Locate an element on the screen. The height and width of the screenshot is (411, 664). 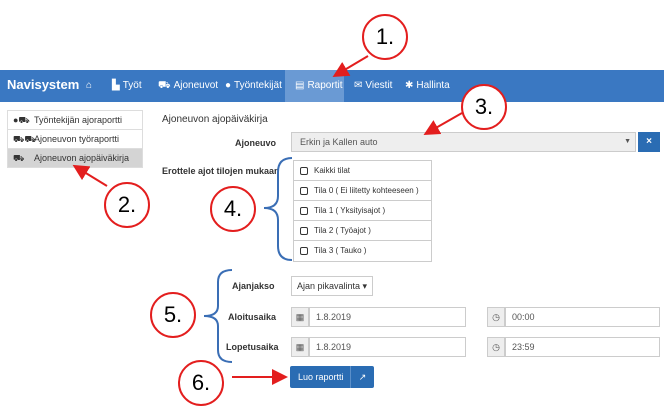
end-time-label: Lopetusaika is located at coordinates (252, 347).